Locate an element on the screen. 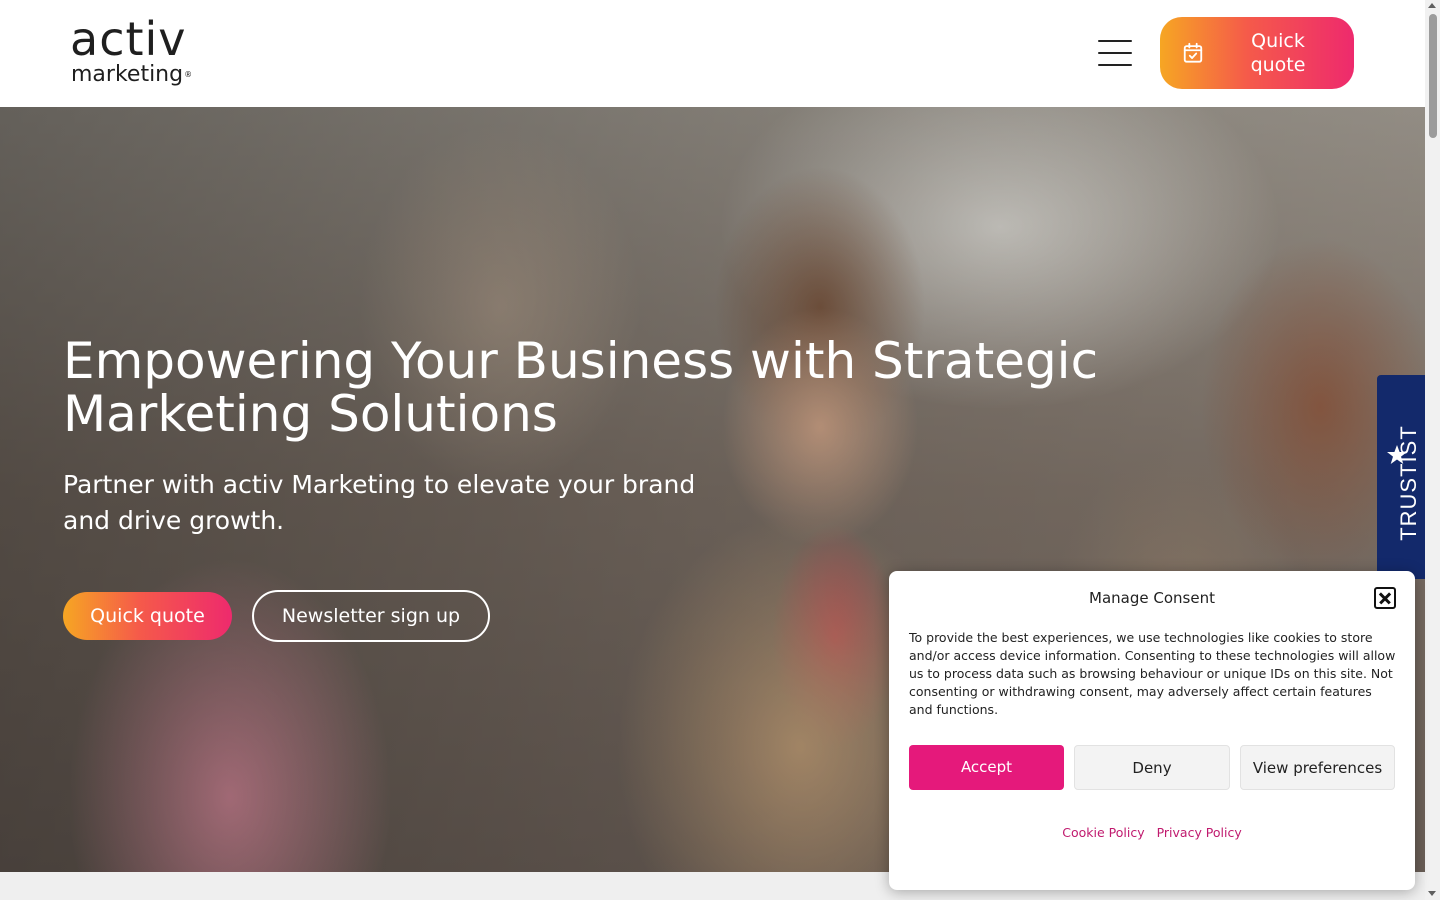  logo: activ marketing® is located at coordinates (140, 54).